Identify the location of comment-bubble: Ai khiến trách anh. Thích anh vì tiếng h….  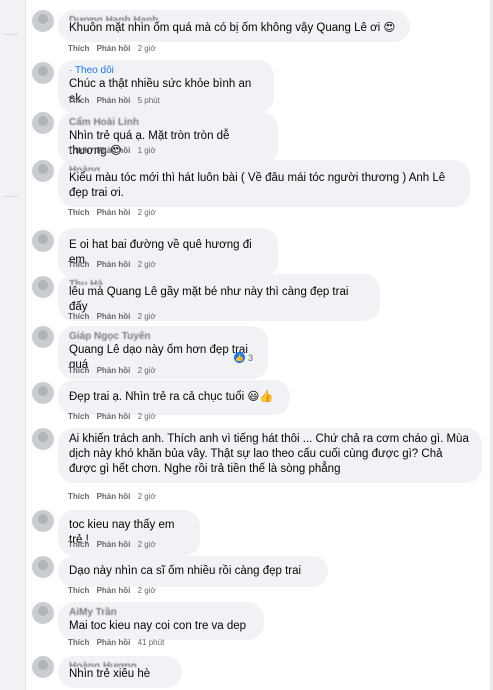
(270, 455).